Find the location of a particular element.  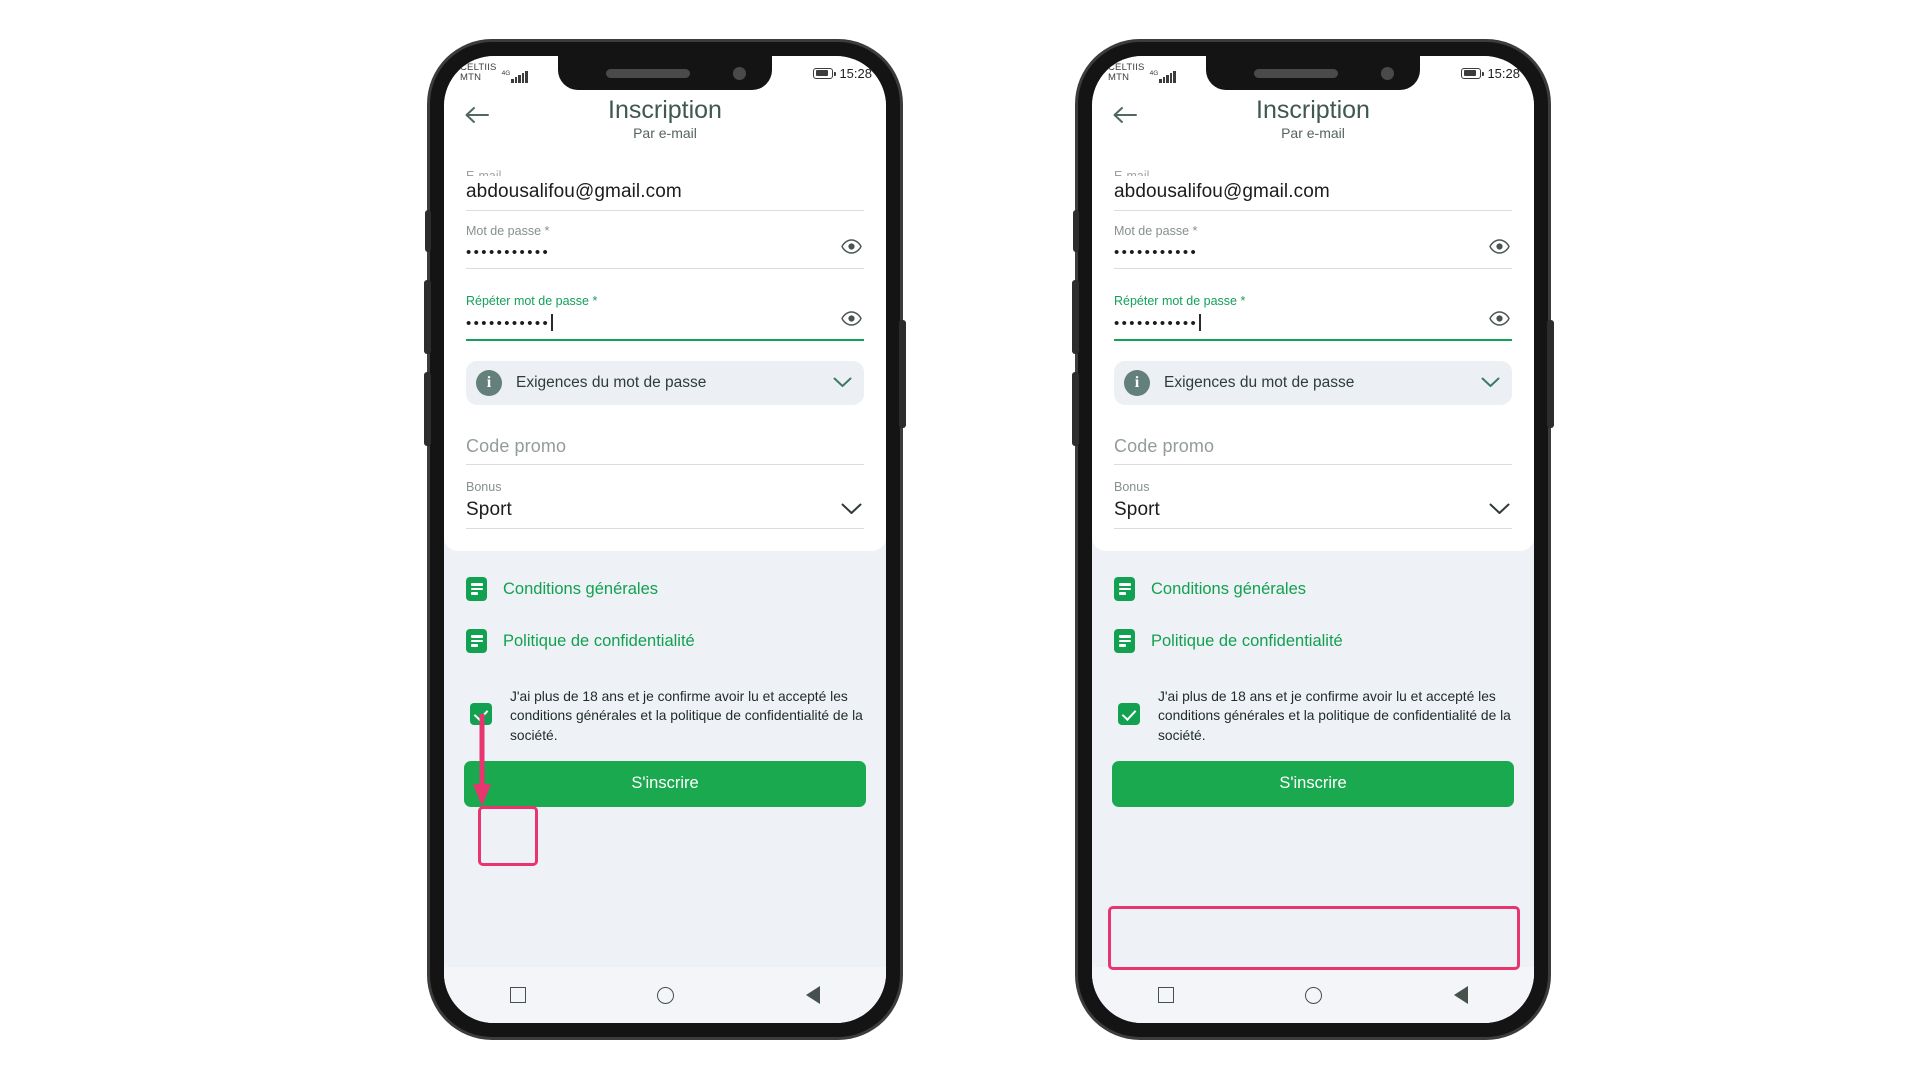

privacy-link-label: Politique de confidentialité is located at coordinates (599, 640).